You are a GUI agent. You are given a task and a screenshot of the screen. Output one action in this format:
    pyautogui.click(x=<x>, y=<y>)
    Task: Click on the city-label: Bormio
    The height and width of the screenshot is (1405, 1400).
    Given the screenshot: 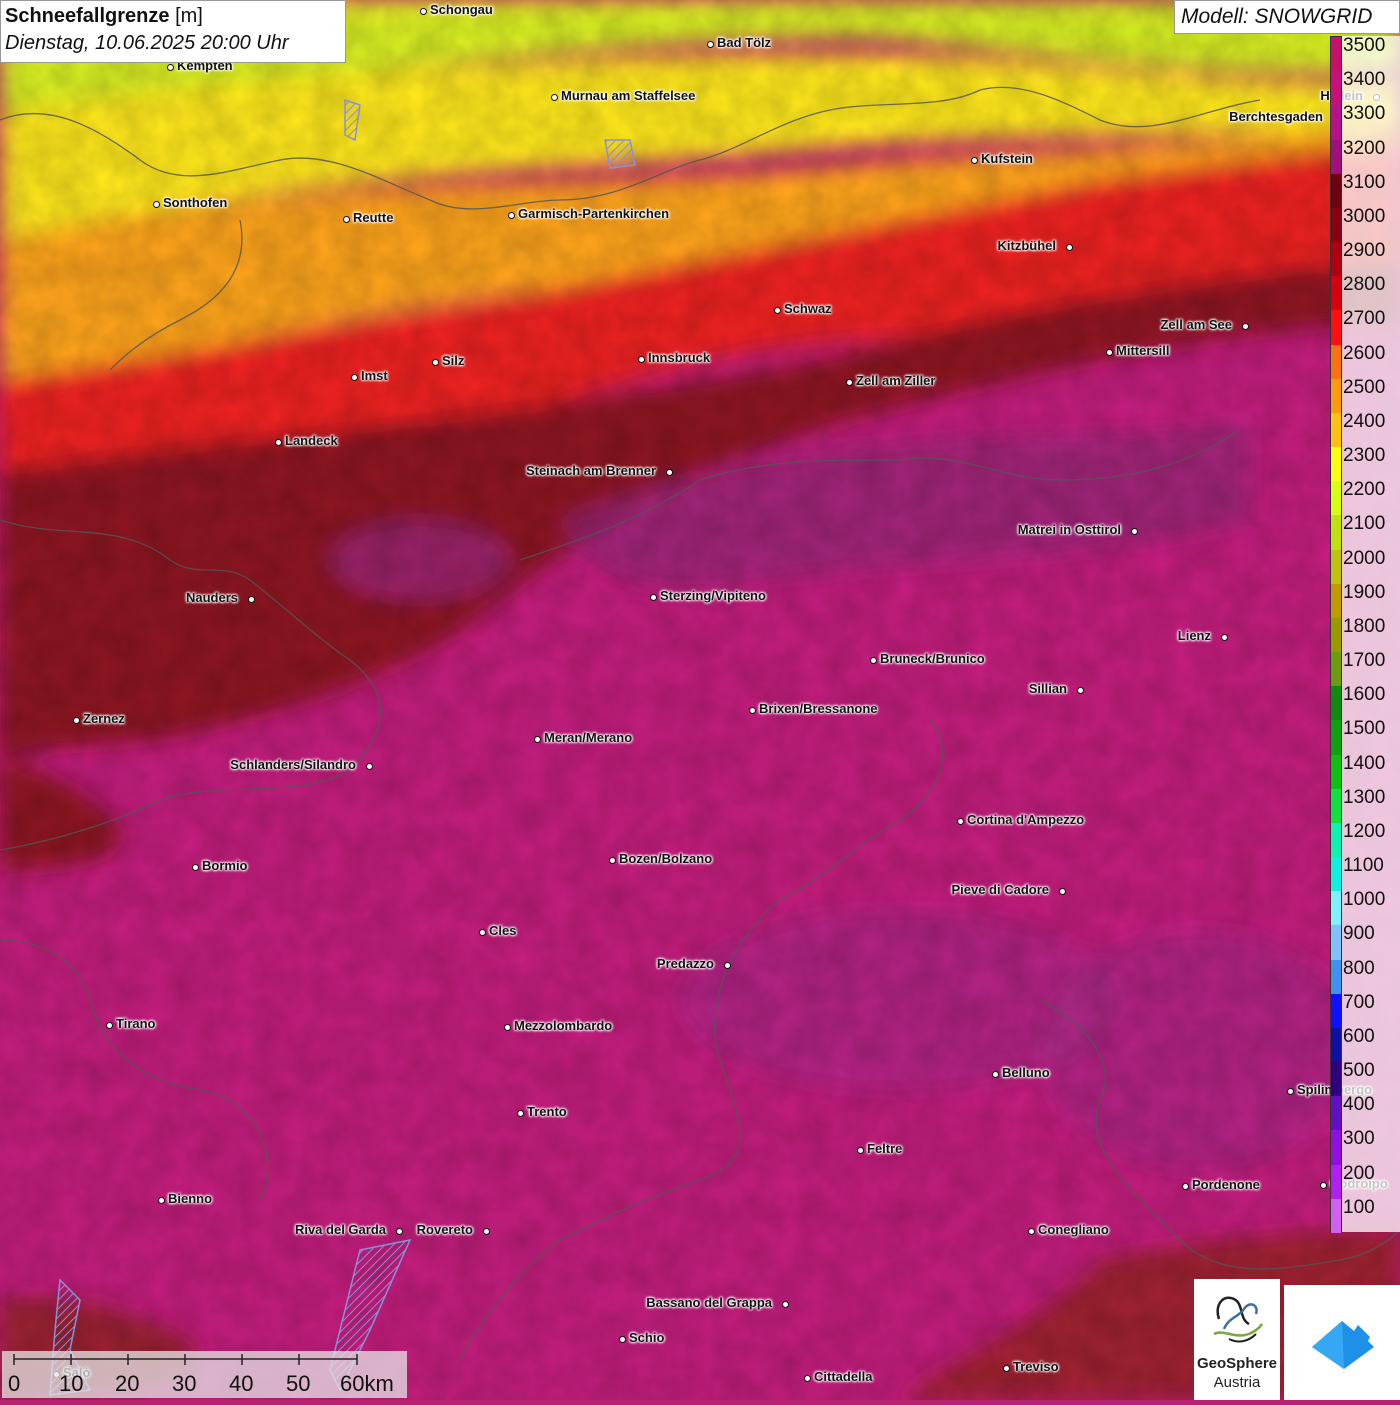 What is the action you would take?
    pyautogui.click(x=225, y=865)
    